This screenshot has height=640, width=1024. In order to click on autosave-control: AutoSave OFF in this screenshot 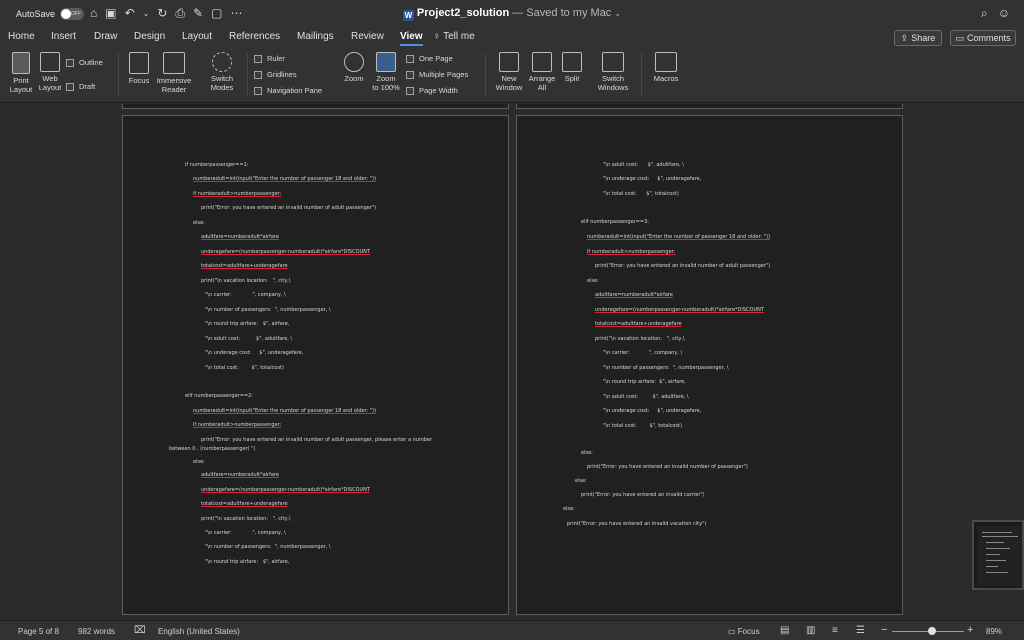, I will do `click(50, 14)`.